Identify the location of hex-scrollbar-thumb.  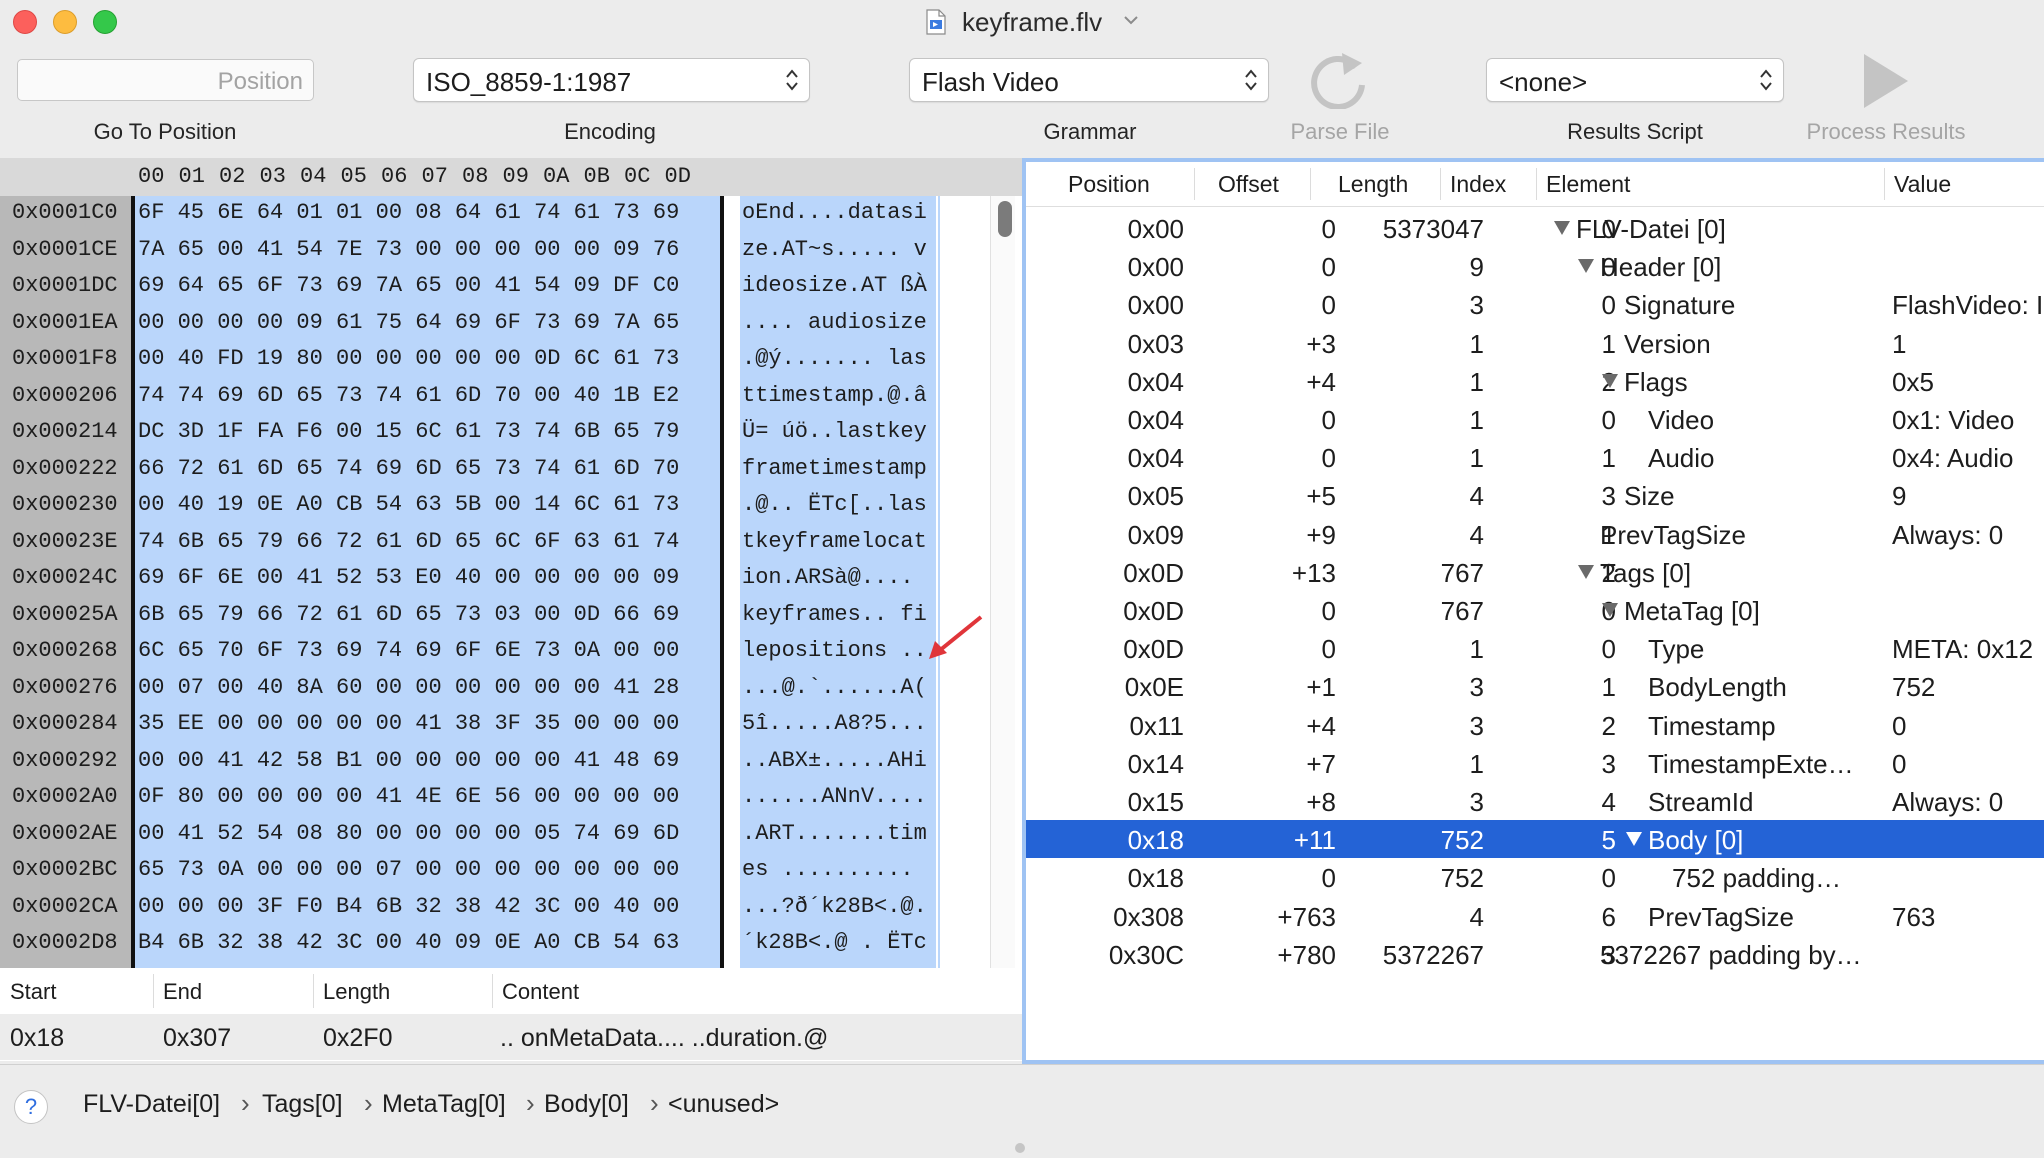
(1005, 219).